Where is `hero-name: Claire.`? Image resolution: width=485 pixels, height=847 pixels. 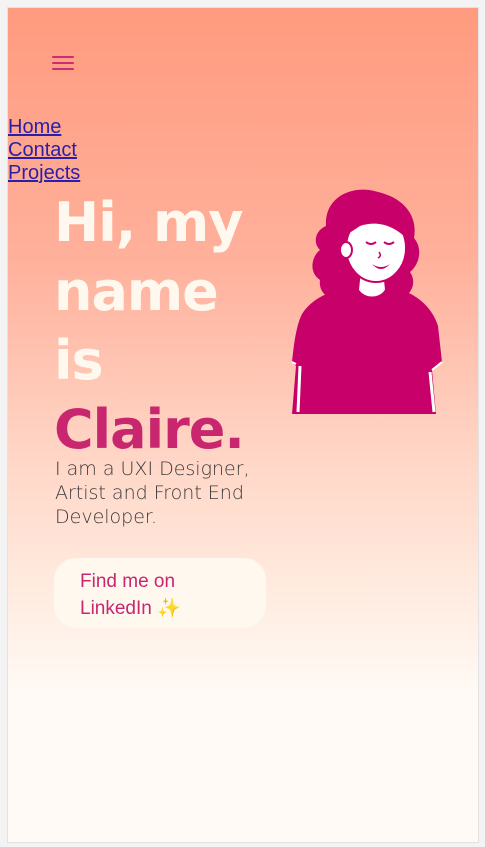
hero-name: Claire. is located at coordinates (149, 429).